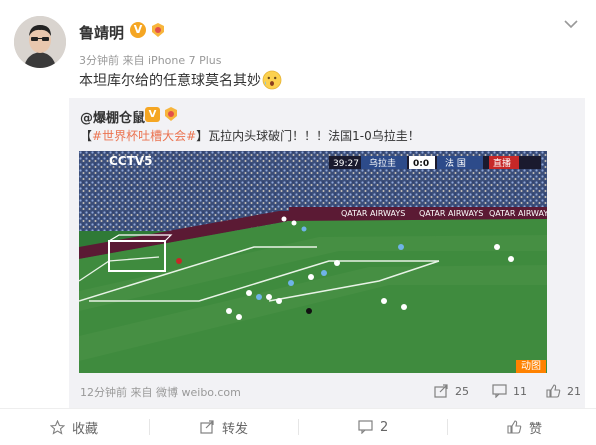 The width and height of the screenshot is (596, 445). I want to click on avatar, so click(40, 42).